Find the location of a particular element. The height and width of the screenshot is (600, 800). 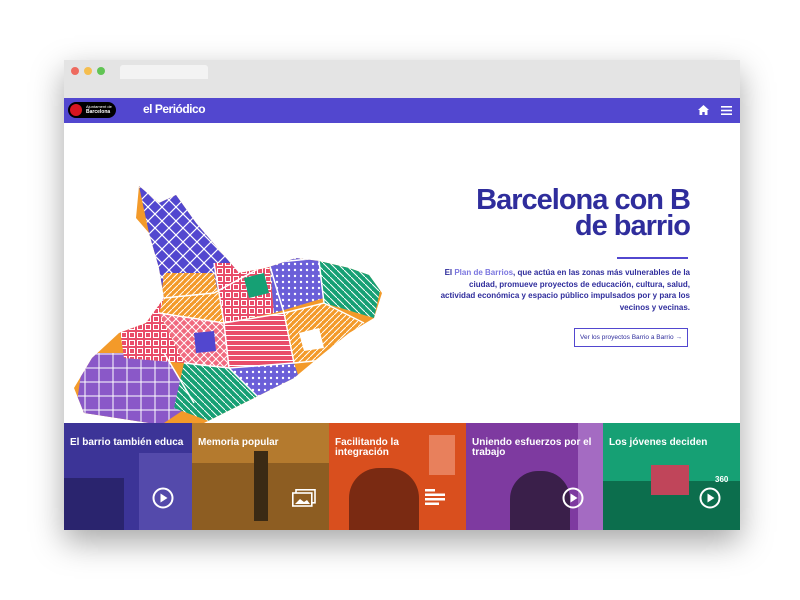

card-uniendo-esfuerzos: Uniendo esfuerzos por el trabajo is located at coordinates (536, 476).